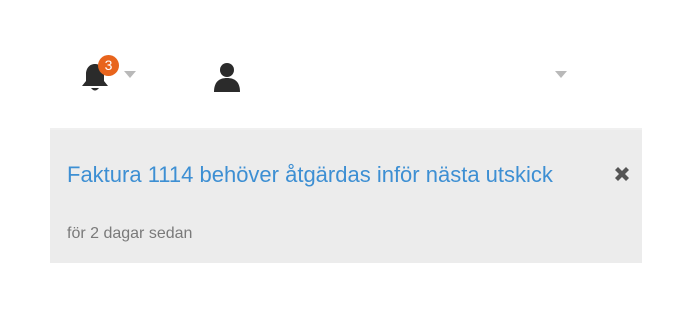 This screenshot has height=310, width=699. I want to click on close-icon, so click(622, 174).